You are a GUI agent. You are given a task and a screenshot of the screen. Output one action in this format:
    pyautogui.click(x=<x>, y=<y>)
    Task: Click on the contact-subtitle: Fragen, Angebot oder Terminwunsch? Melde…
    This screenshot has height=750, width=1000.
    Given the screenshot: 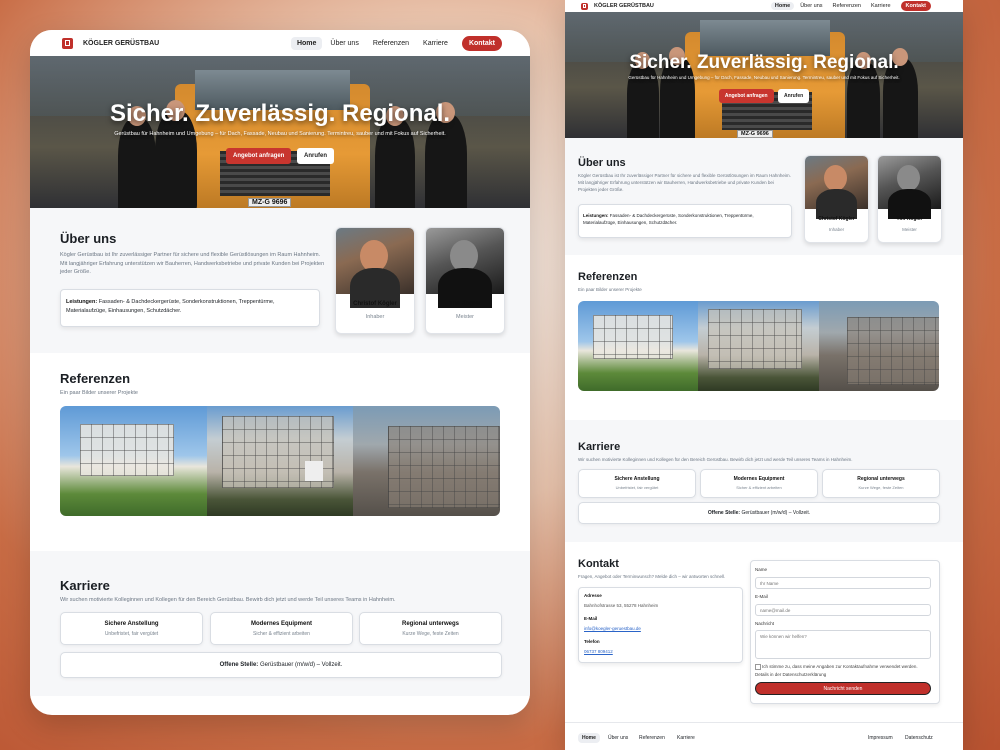 What is the action you would take?
    pyautogui.click(x=652, y=576)
    